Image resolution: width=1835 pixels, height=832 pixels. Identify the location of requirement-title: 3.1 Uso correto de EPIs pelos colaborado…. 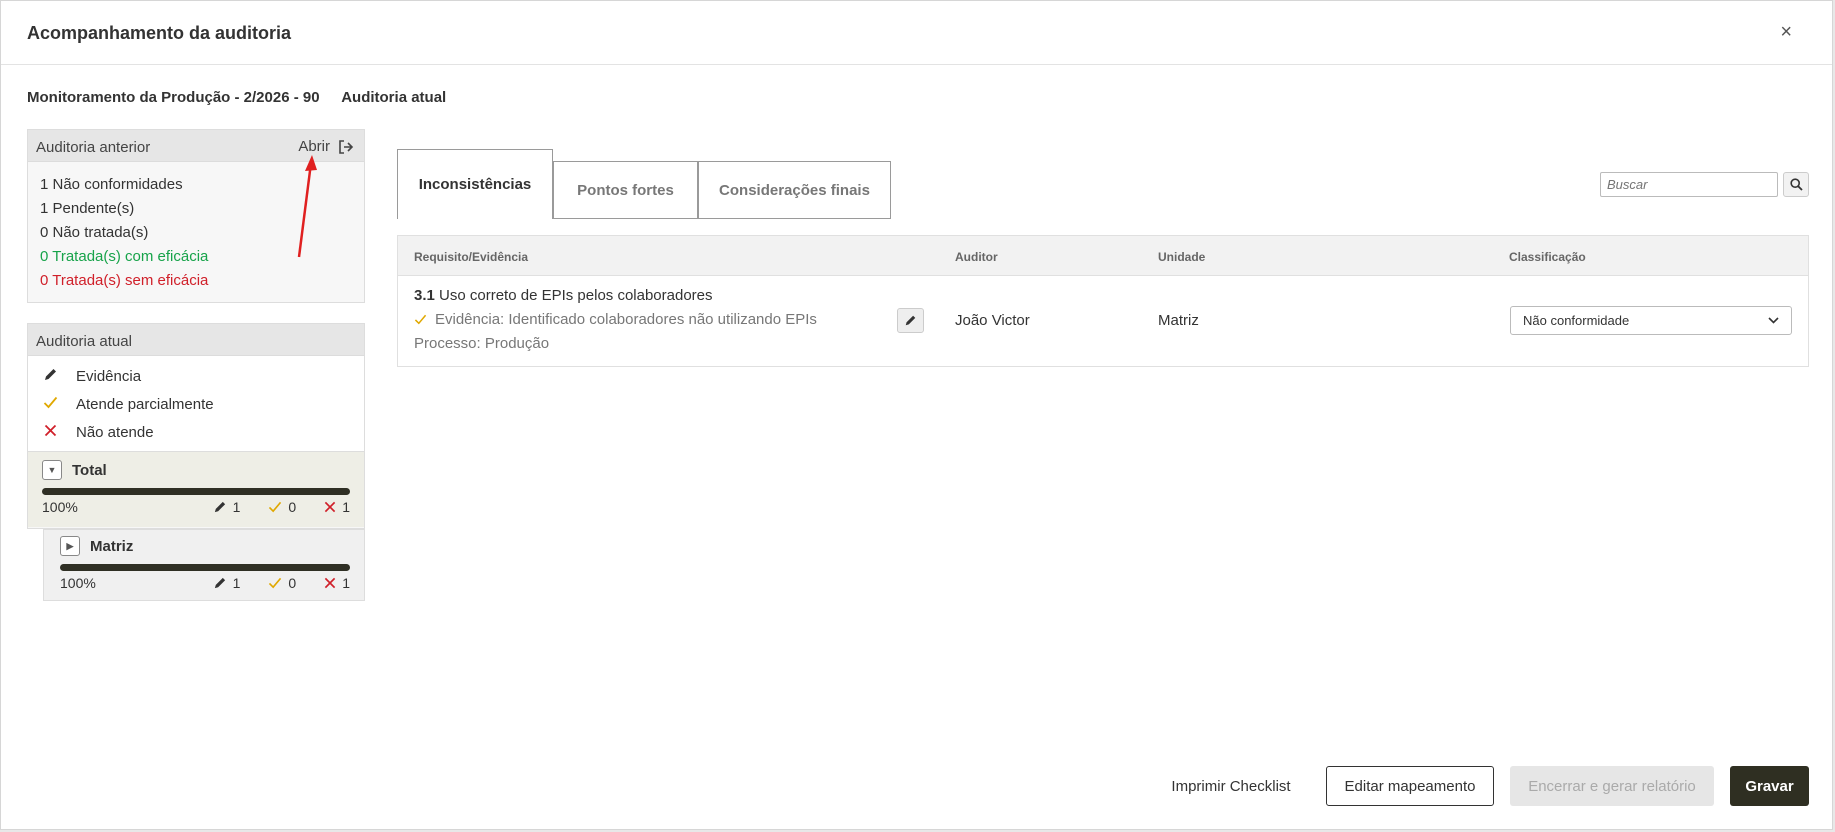
(563, 295).